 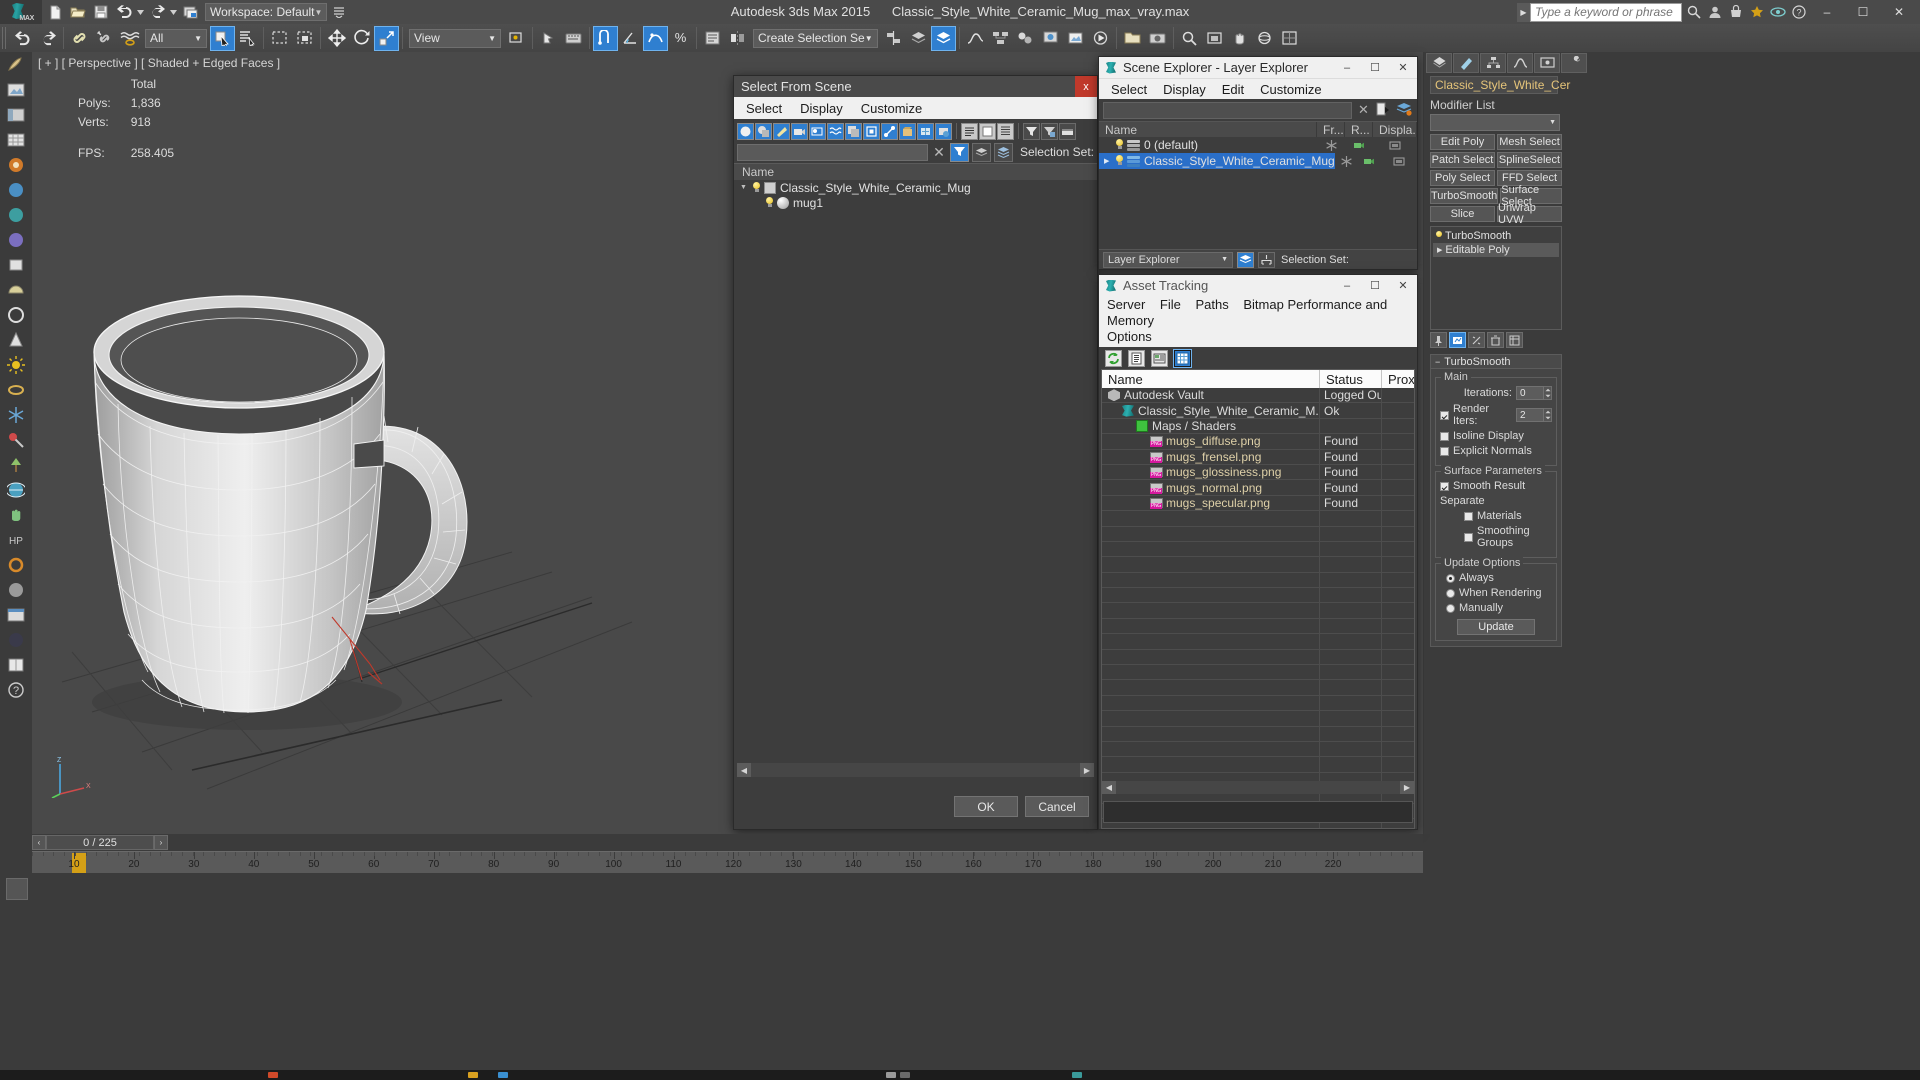 What do you see at coordinates (173, 12) in the screenshot?
I see `redo-dropdown-icon` at bounding box center [173, 12].